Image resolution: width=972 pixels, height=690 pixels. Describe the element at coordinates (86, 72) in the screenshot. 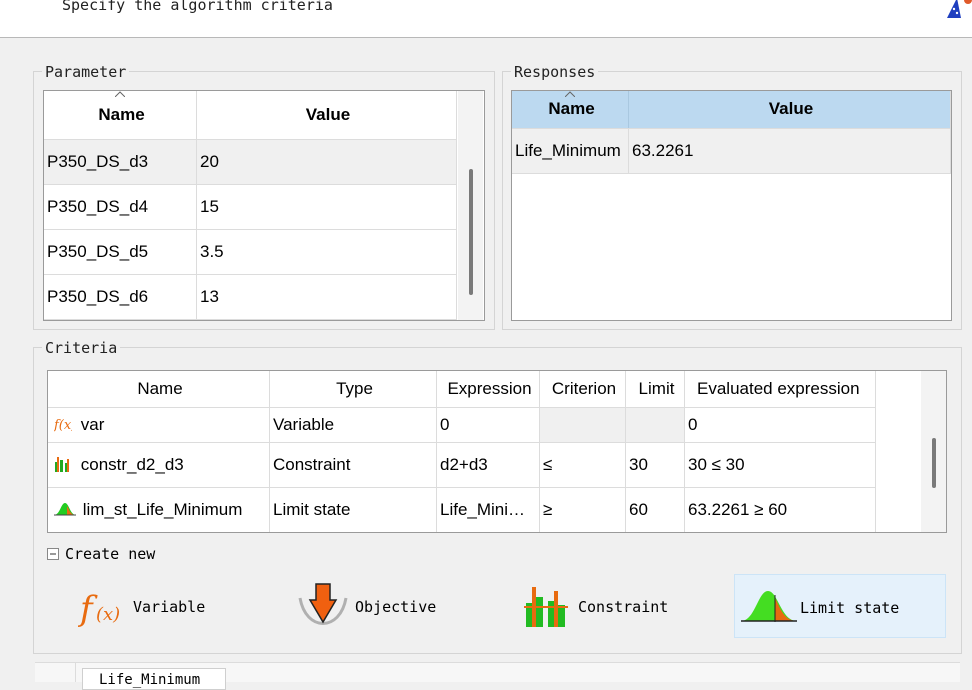

I see `parameter-group-title: Parameter` at that location.